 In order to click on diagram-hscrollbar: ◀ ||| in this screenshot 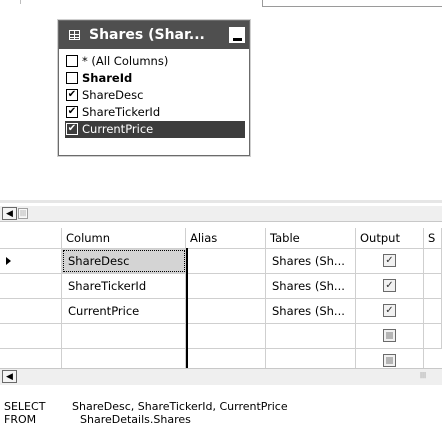, I will do `click(221, 214)`.